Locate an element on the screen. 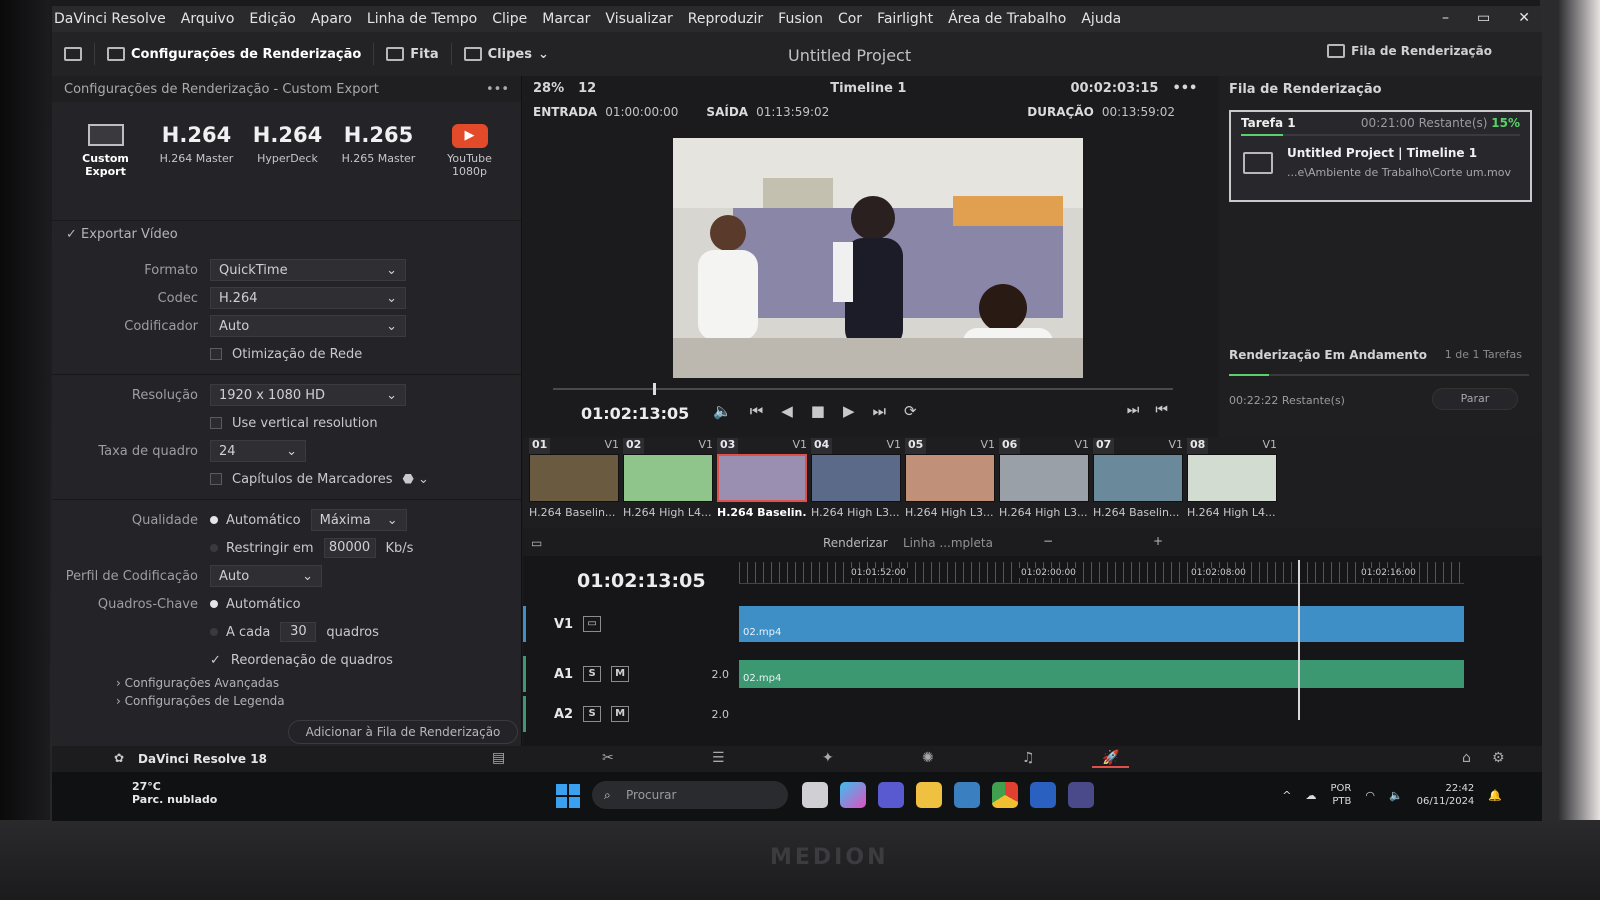 Image resolution: width=1600 pixels, height=900 pixels. color-page-icon: ✺ is located at coordinates (928, 758).